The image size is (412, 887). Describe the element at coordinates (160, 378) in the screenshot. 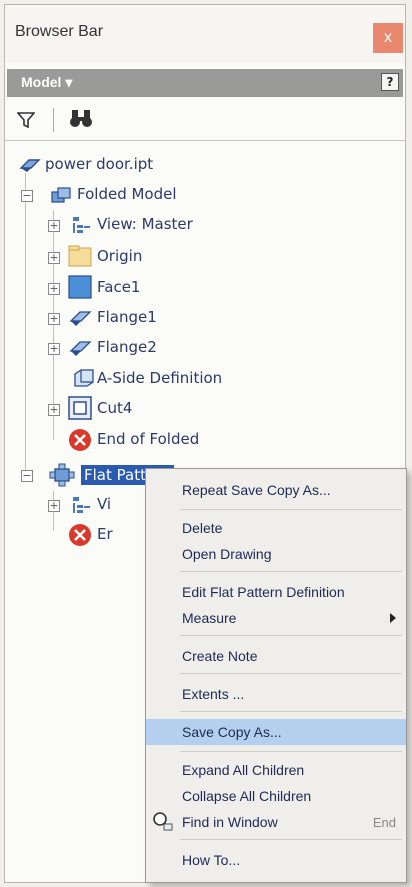

I see `tree-label: A-Side Definition` at that location.